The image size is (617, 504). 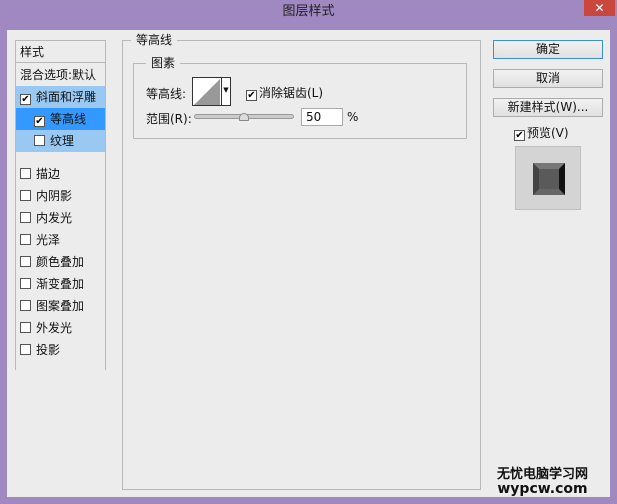 What do you see at coordinates (225, 91) in the screenshot?
I see `chevron-down-icon: ▼` at bounding box center [225, 91].